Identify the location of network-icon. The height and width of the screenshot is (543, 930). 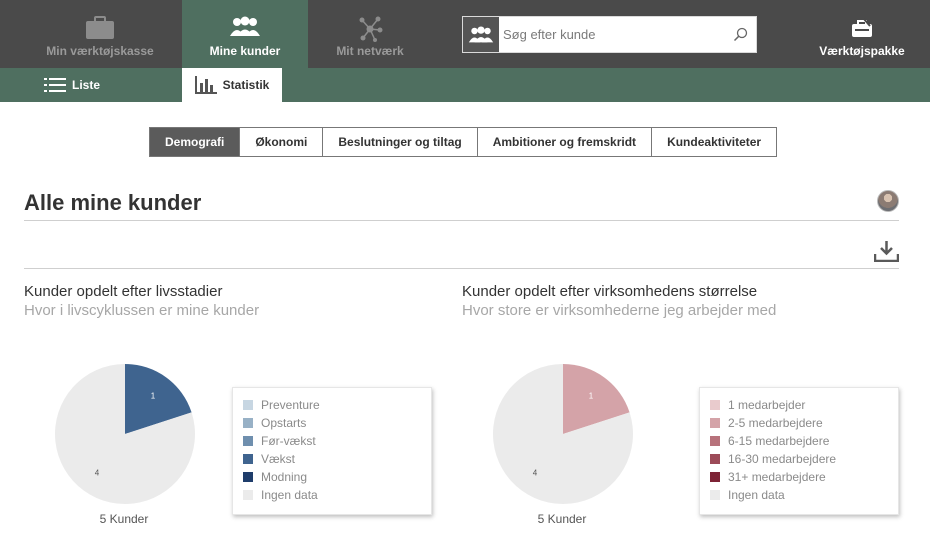
(371, 29).